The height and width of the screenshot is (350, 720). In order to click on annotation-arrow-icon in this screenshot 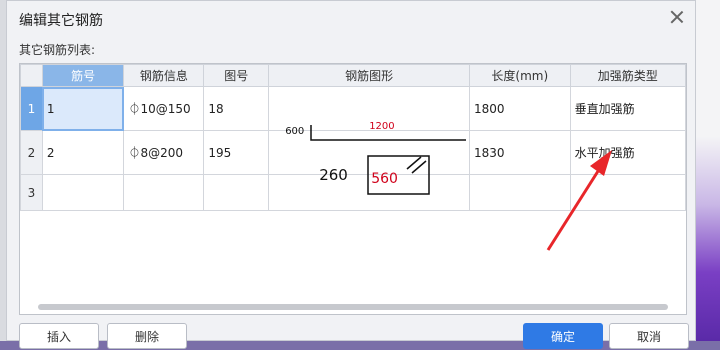, I will do `click(579, 200)`.